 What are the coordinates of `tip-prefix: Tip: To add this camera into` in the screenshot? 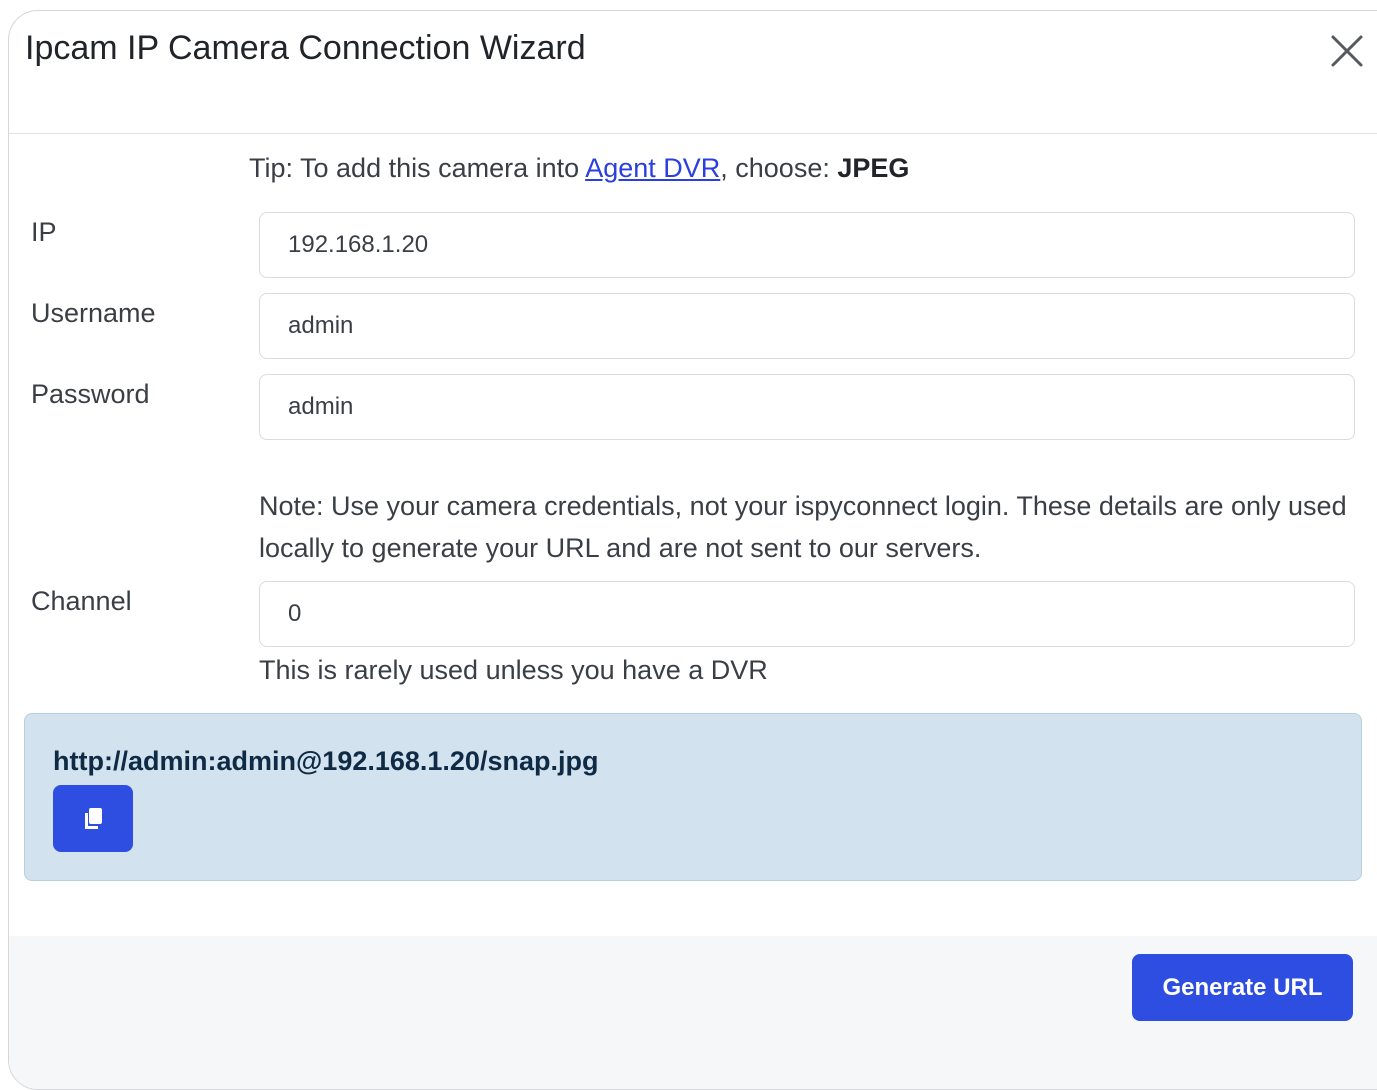 It's located at (417, 168).